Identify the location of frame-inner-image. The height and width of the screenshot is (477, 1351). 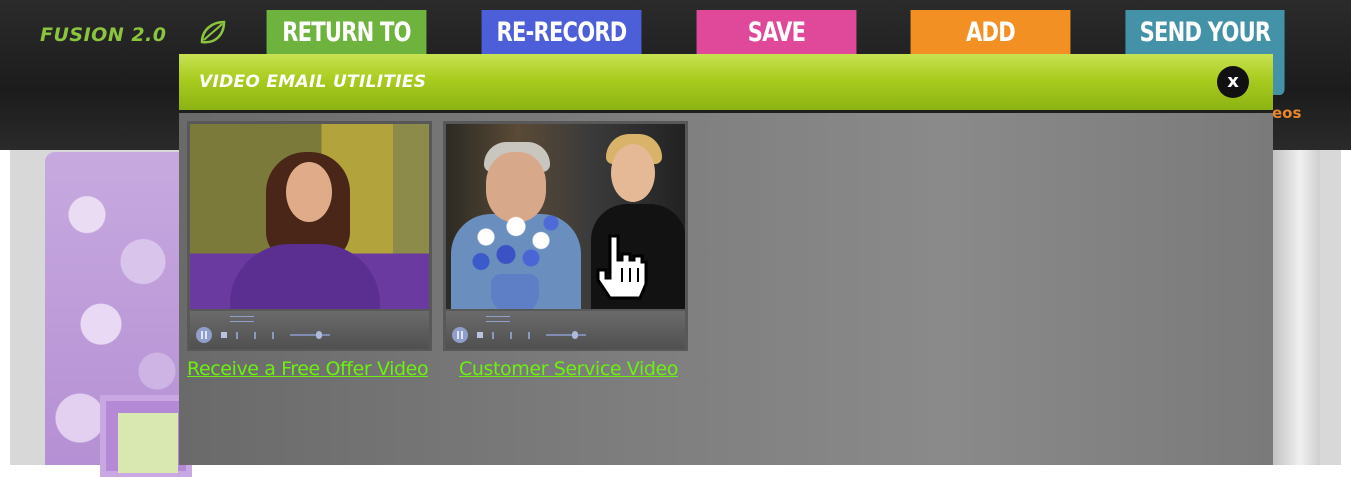
(148, 443).